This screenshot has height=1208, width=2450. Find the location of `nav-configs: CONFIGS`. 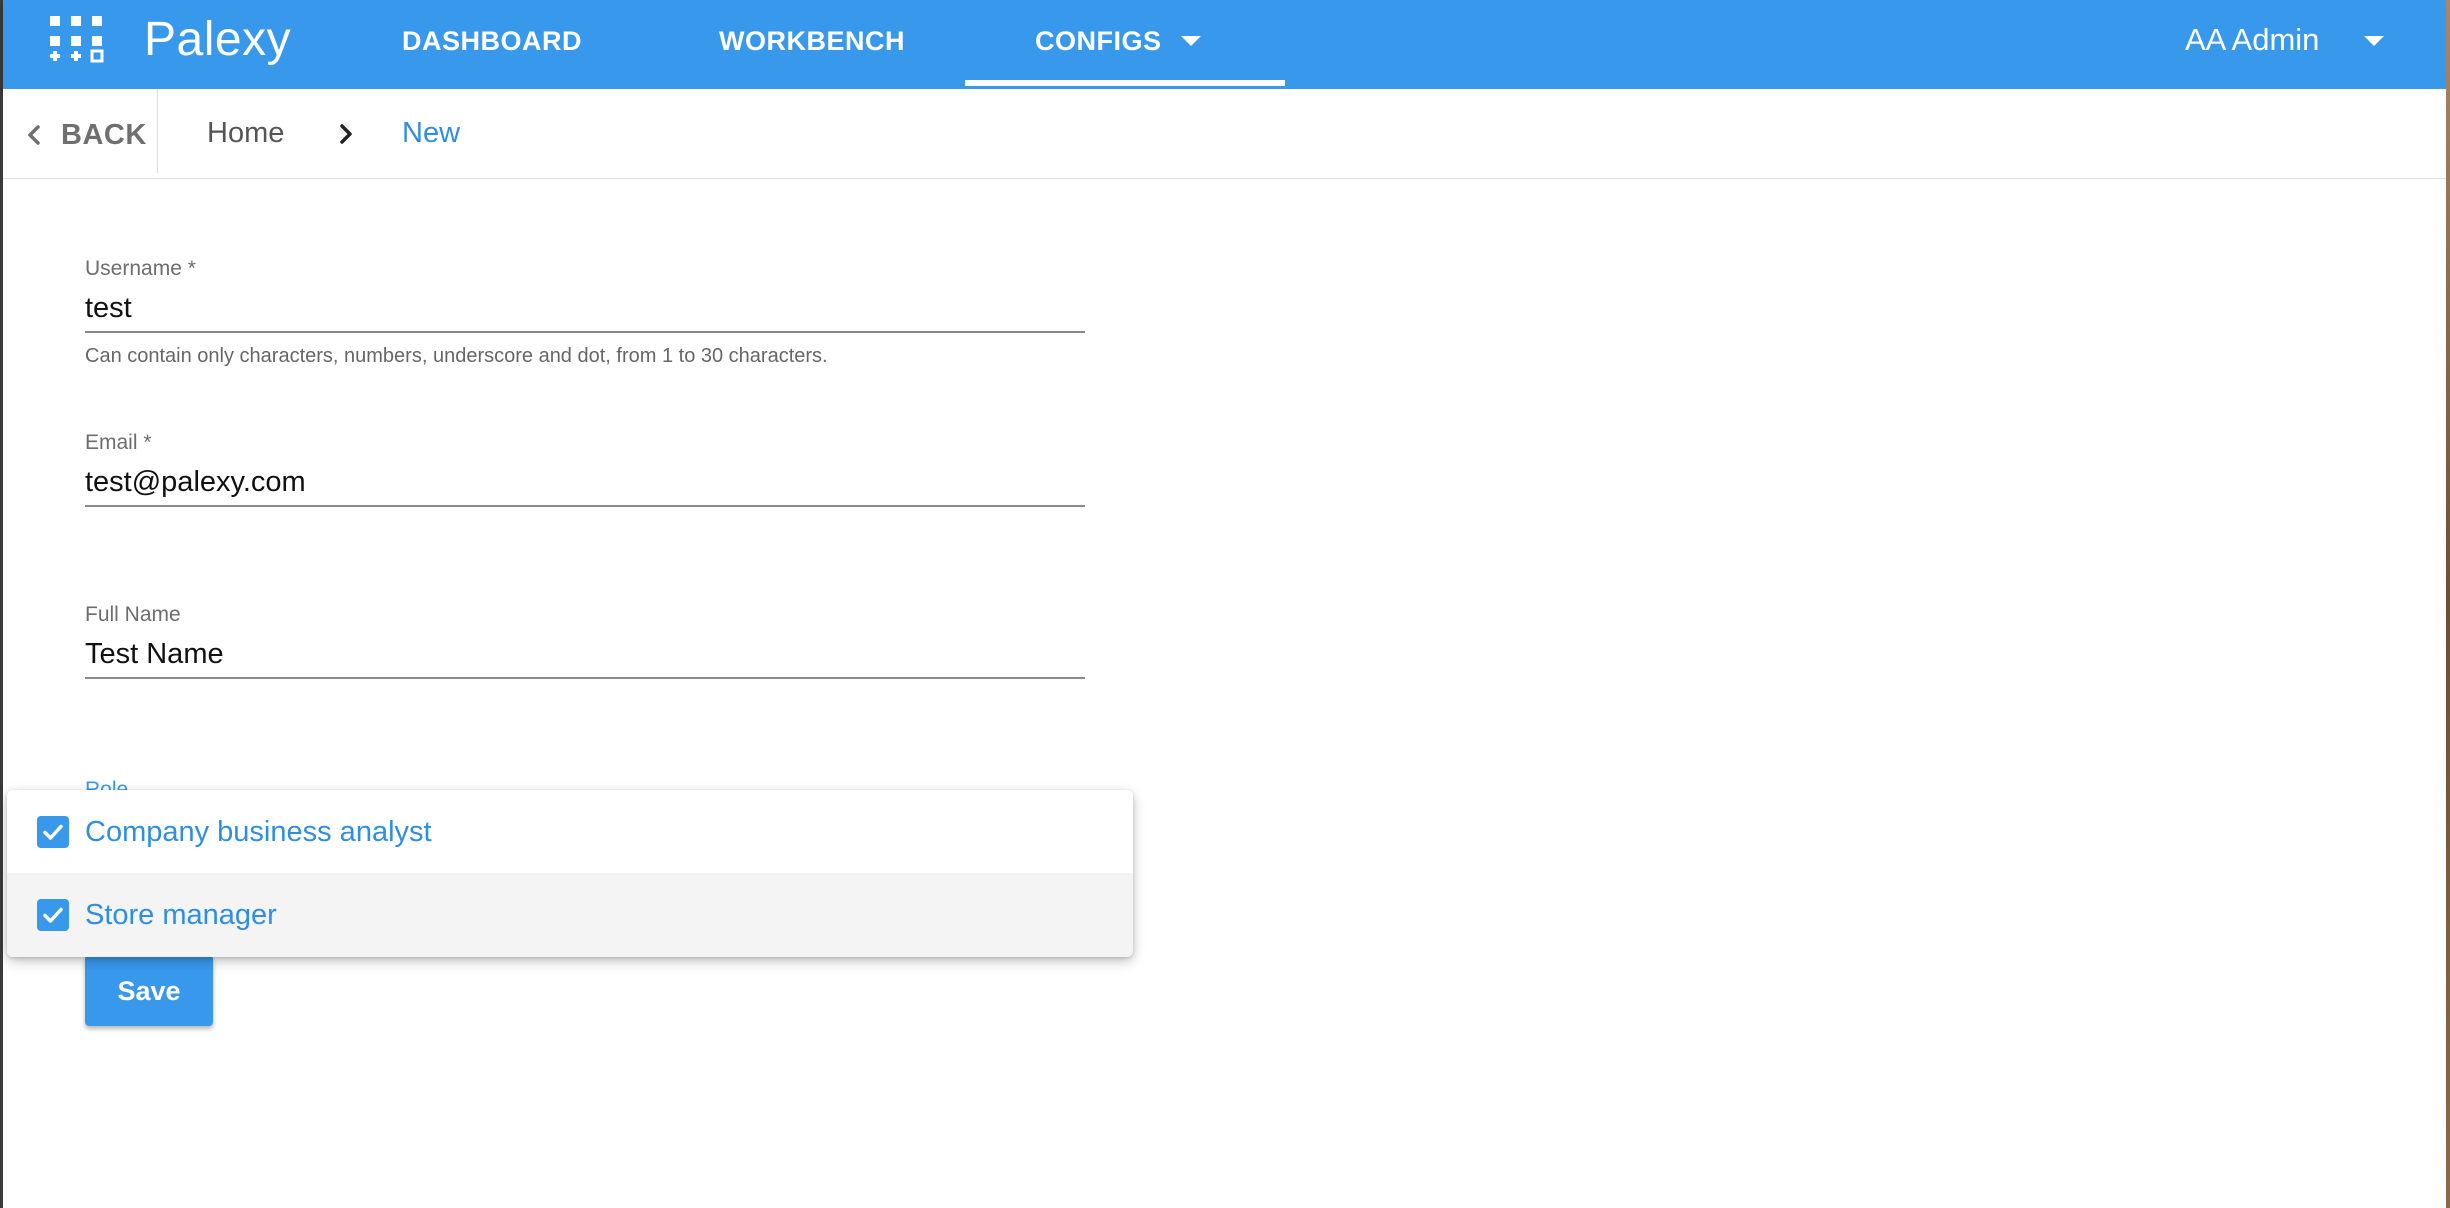

nav-configs: CONFIGS is located at coordinates (1098, 41).